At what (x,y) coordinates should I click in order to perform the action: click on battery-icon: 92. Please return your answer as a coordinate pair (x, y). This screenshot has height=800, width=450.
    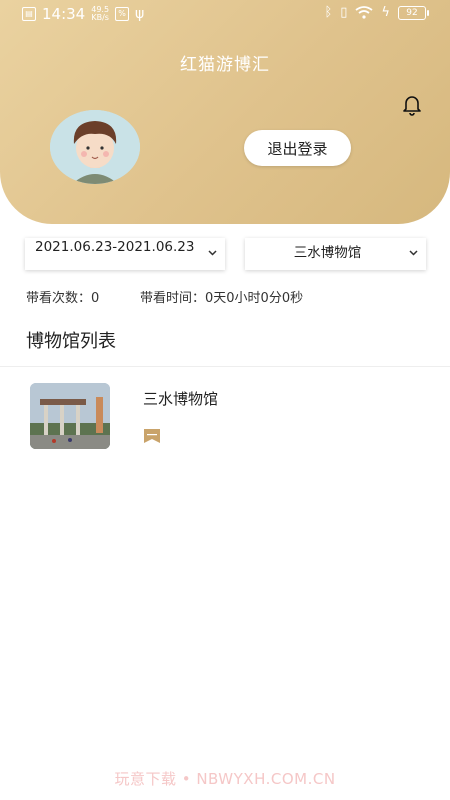
    Looking at the image, I should click on (413, 12).